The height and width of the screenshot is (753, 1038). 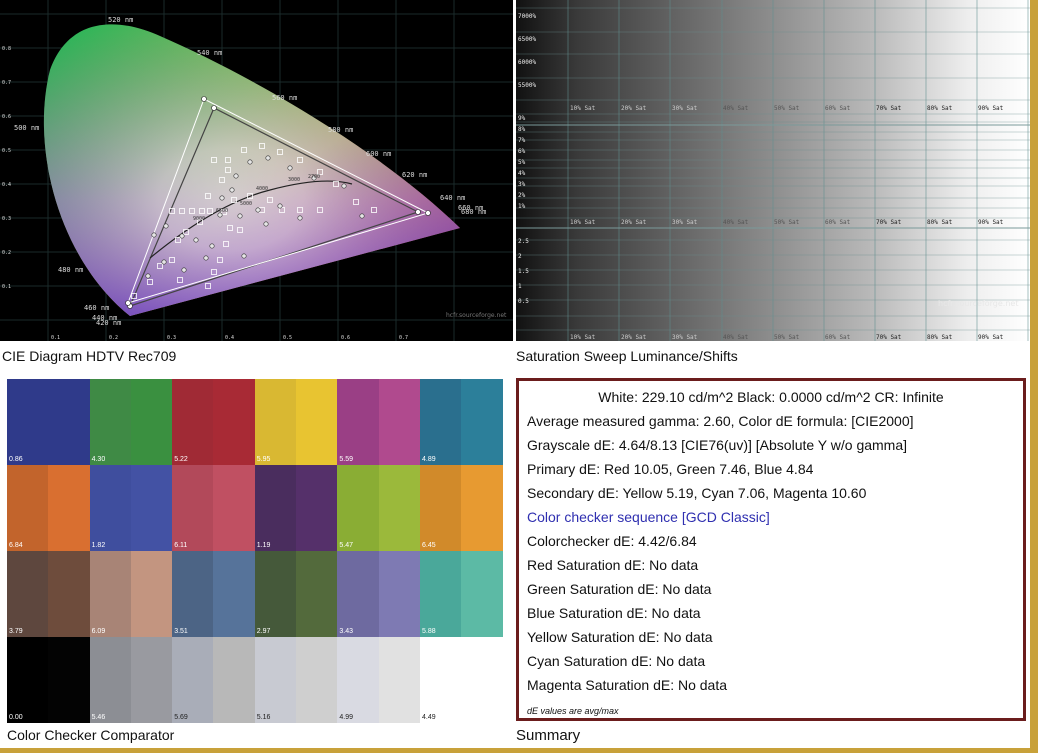 I want to click on sweep-lum-label: 1.5, so click(x=523, y=271).